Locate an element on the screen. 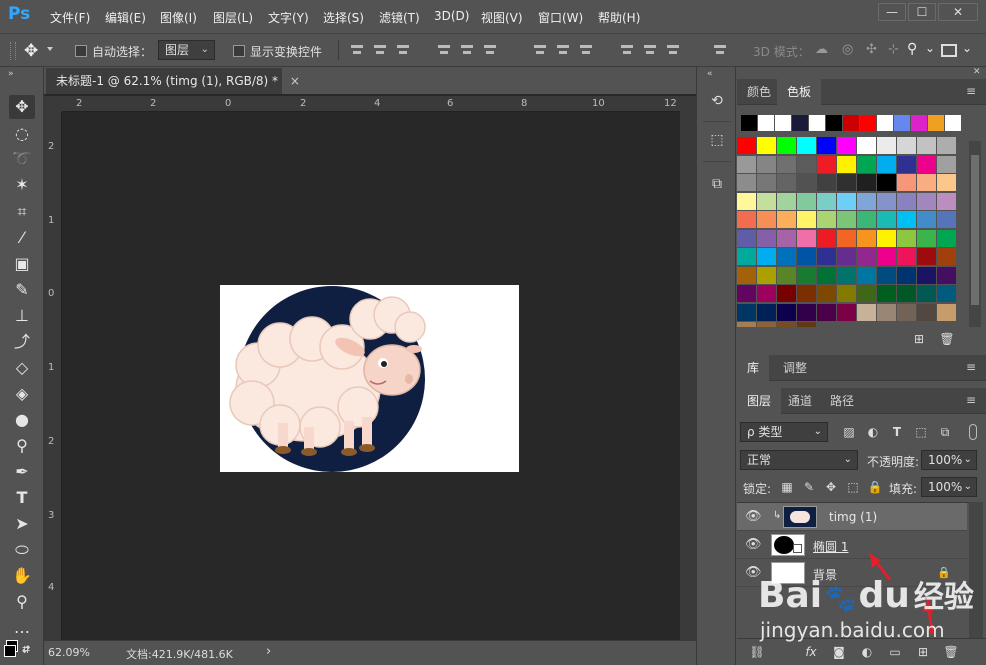 Image resolution: width=986 pixels, height=665 pixels. lock-pixels-icon: ✎ is located at coordinates (809, 487).